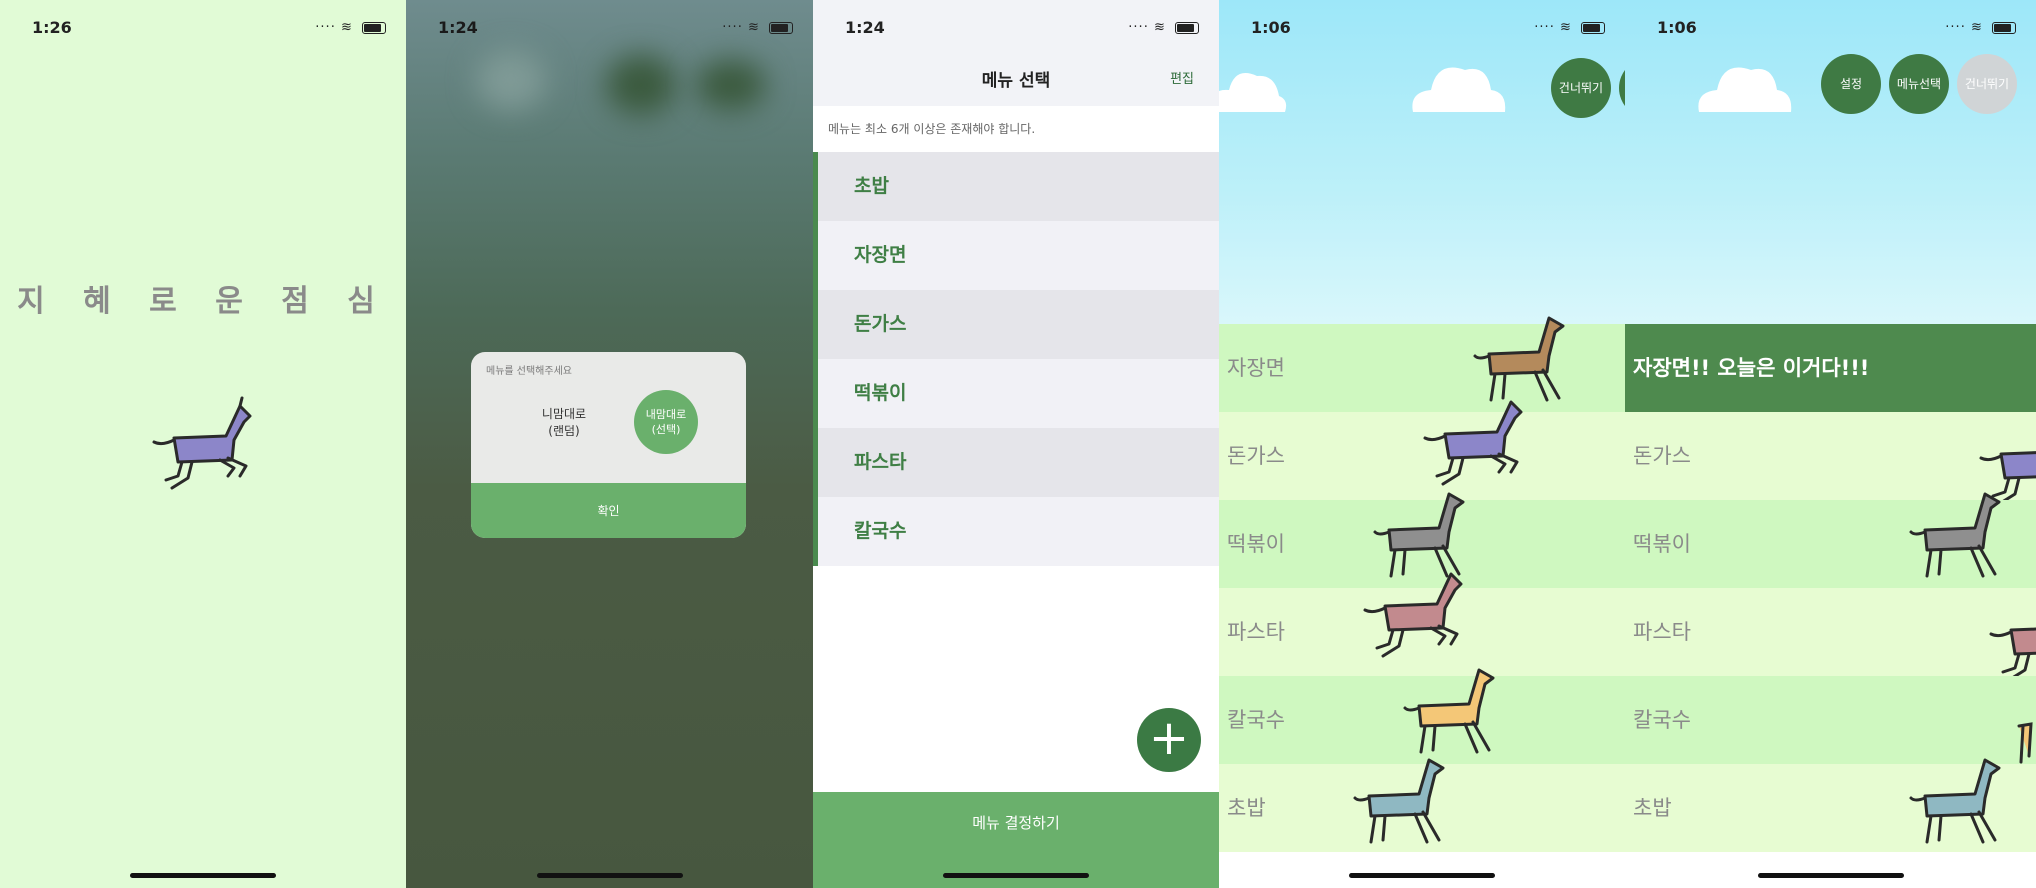 This screenshot has height=888, width=2036. Describe the element at coordinates (1182, 77) in the screenshot. I see `edit-button: 편집` at that location.